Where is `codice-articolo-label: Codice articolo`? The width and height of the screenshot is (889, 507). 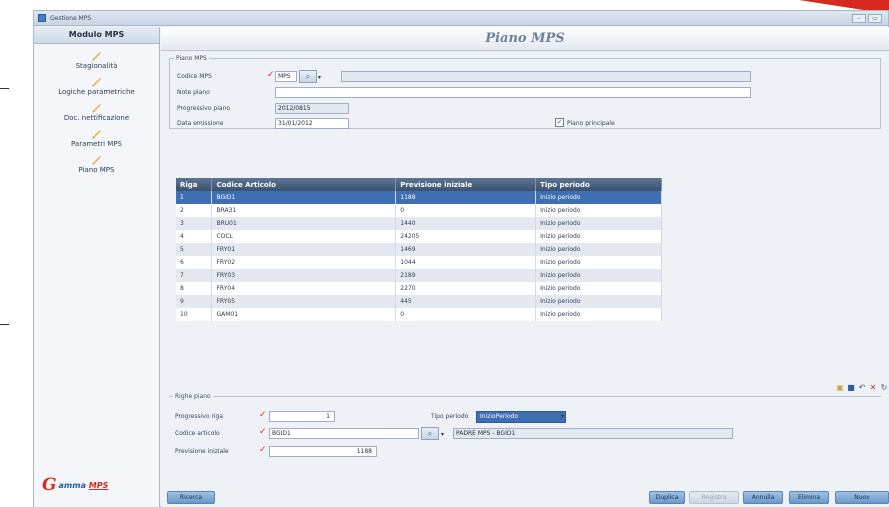 codice-articolo-label: Codice articolo is located at coordinates (197, 433).